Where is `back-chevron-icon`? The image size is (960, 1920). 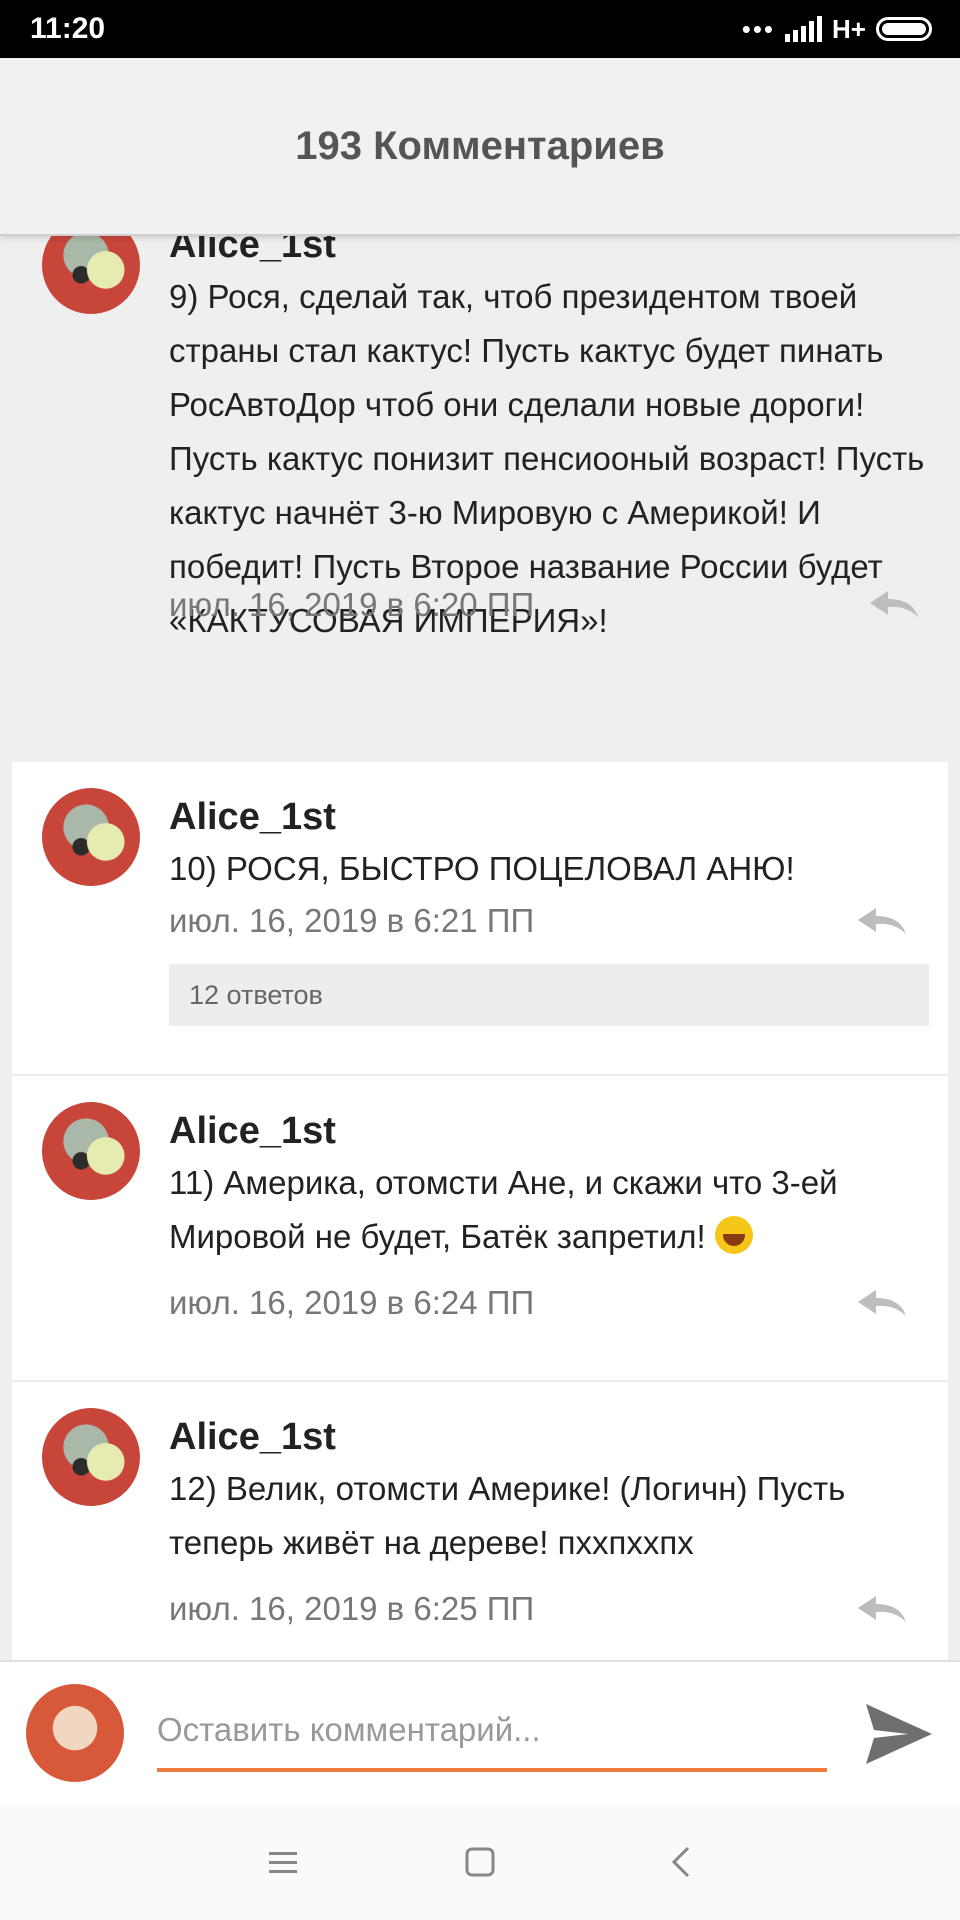 back-chevron-icon is located at coordinates (682, 1862).